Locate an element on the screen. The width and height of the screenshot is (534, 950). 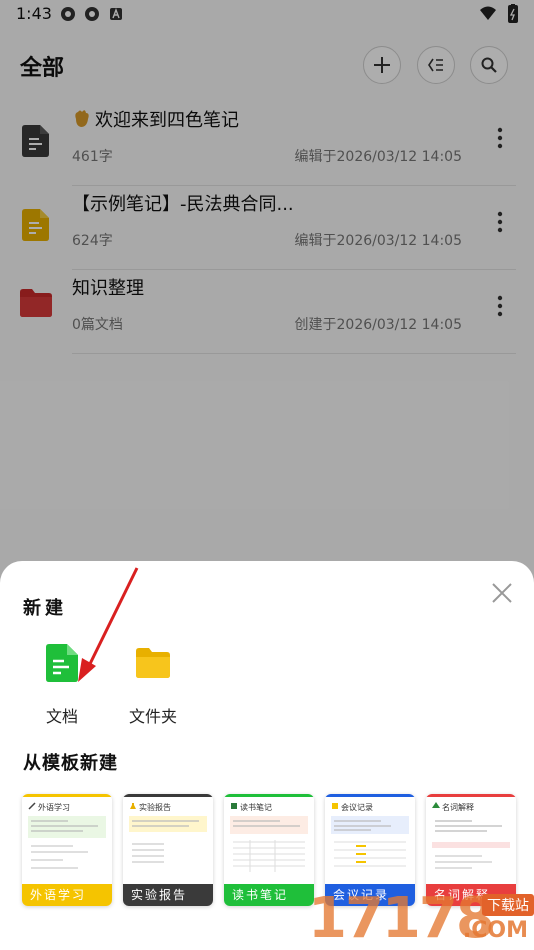
note-icon is located at coordinates (335, 806).